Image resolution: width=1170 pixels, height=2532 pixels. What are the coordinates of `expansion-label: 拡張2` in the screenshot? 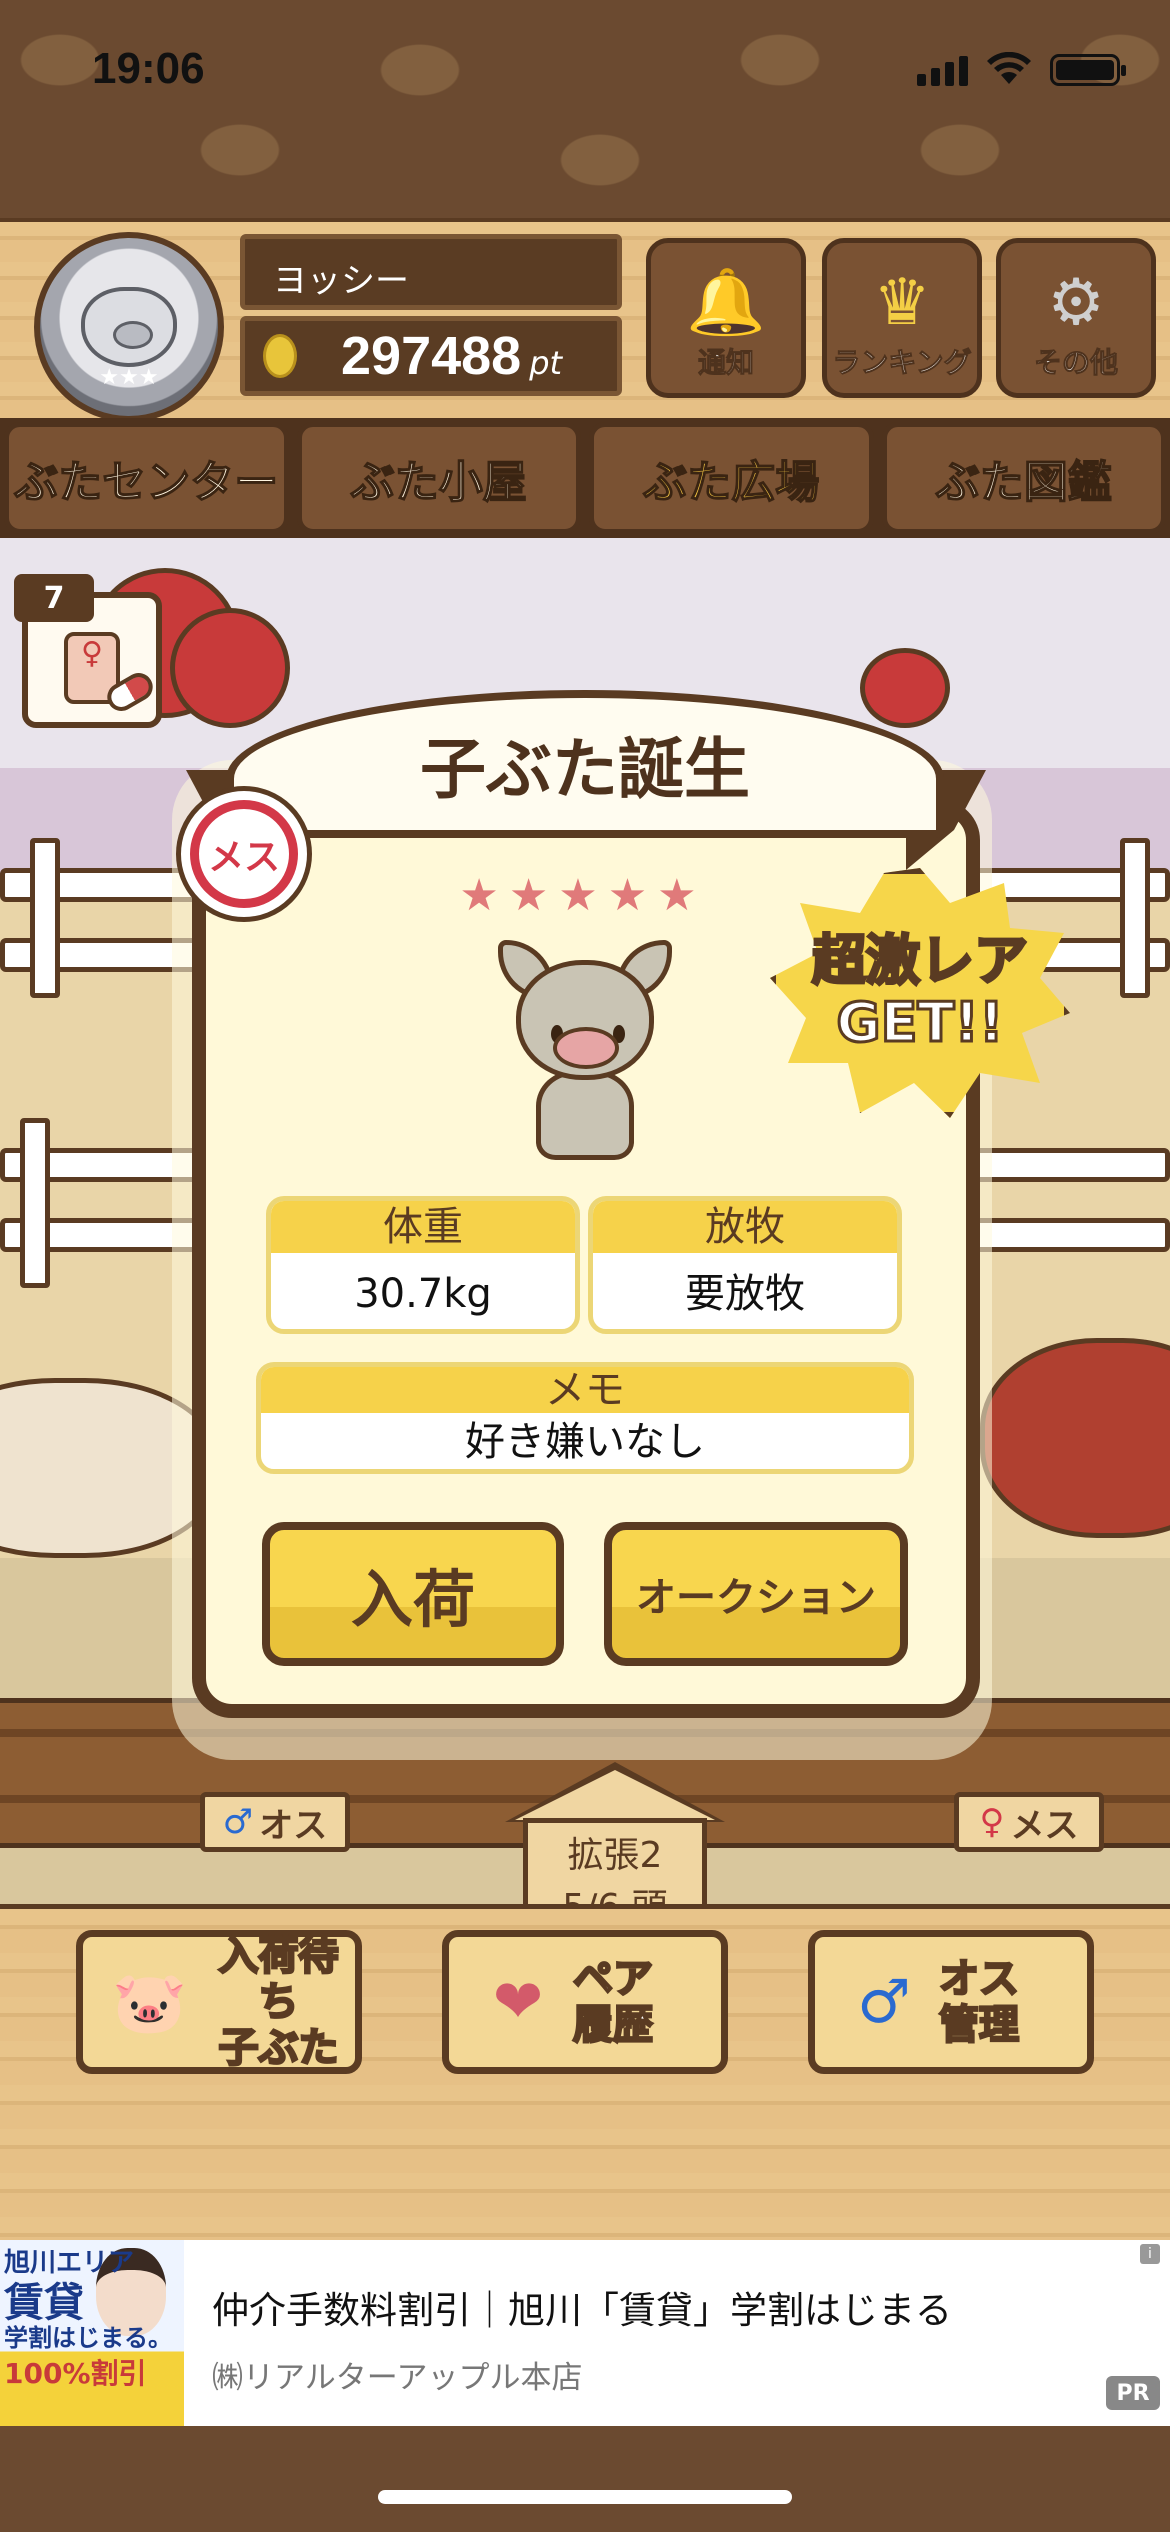 It's located at (615, 1855).